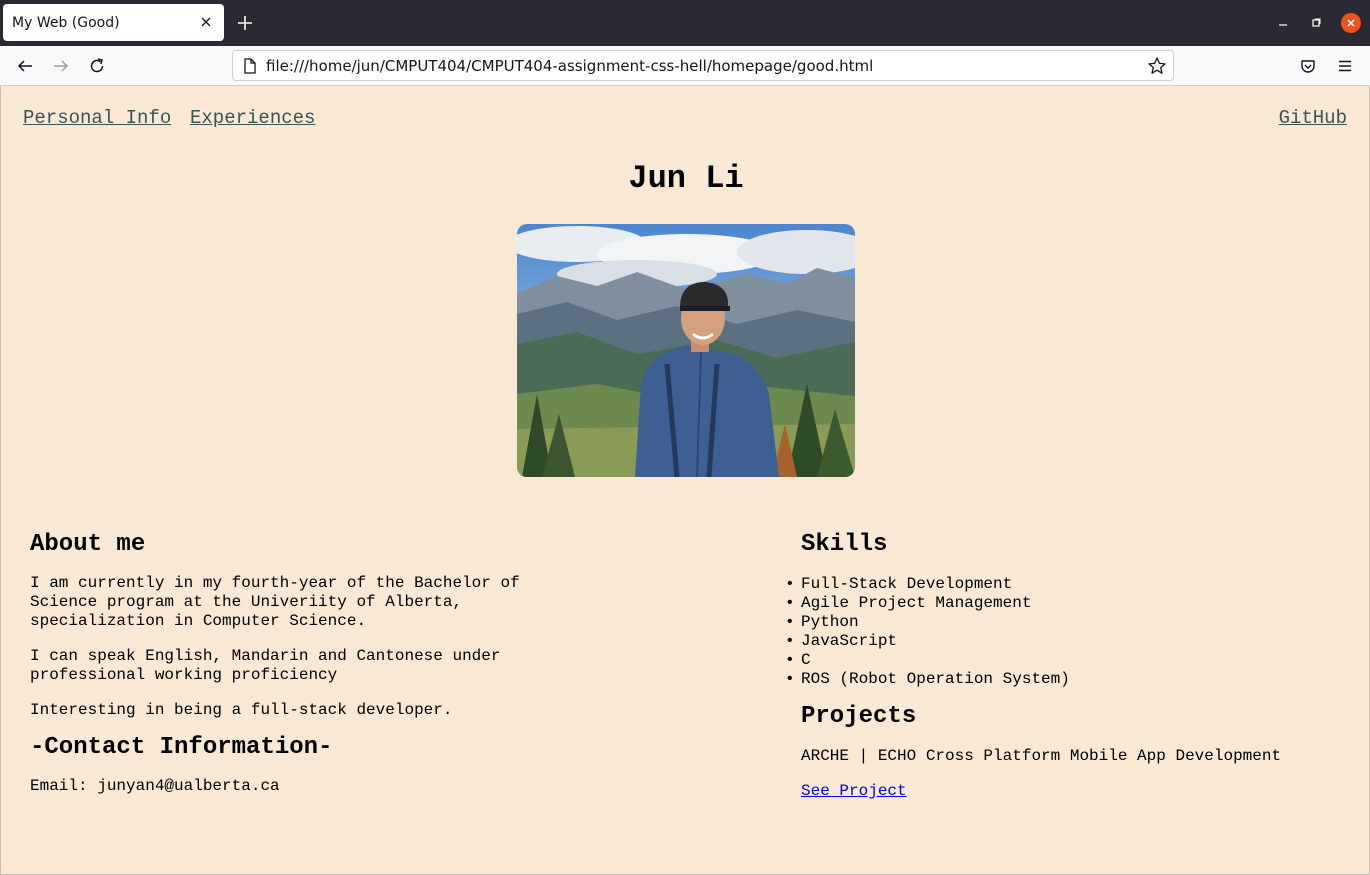  What do you see at coordinates (1308, 66) in the screenshot?
I see `pocket-icon` at bounding box center [1308, 66].